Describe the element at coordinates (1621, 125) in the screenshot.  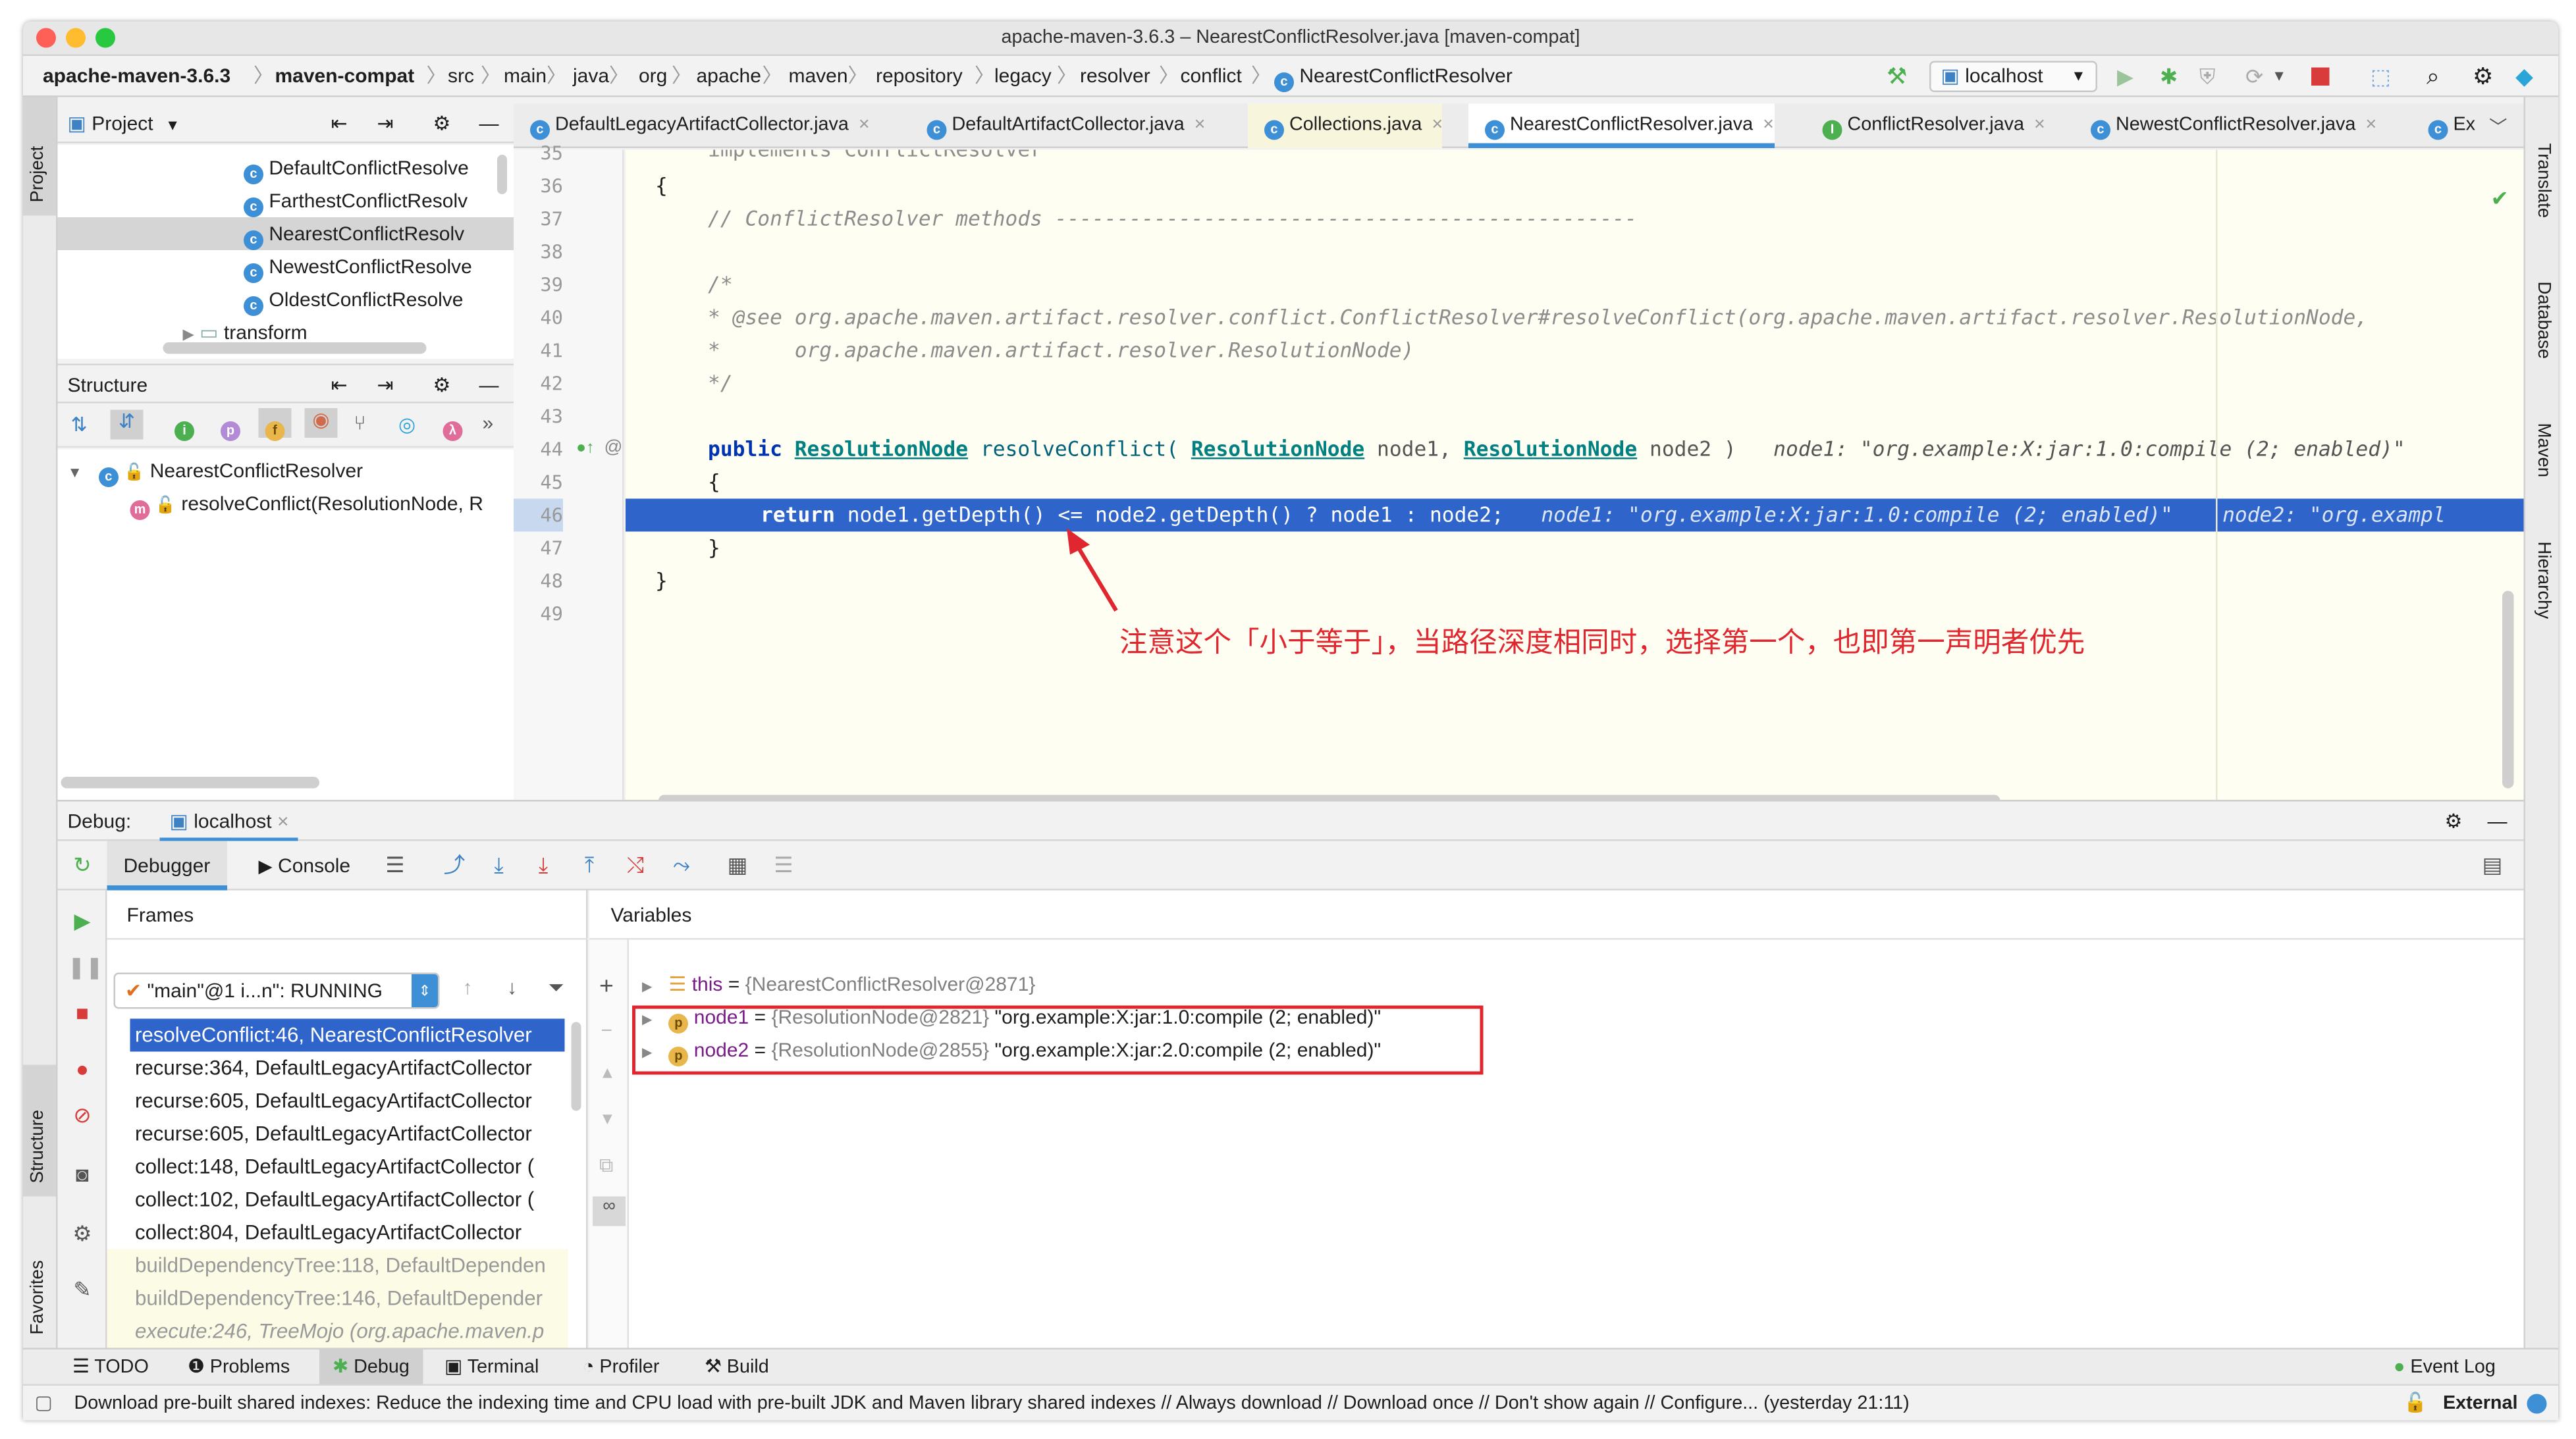
I see `tab-nearest-conflict-resolver: c NearestConflictResolver.java ×` at that location.